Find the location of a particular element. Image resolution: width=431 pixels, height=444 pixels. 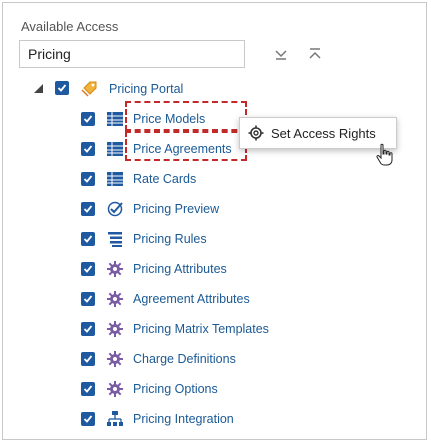

tree-node-child: Pricing Preview is located at coordinates (215, 209).